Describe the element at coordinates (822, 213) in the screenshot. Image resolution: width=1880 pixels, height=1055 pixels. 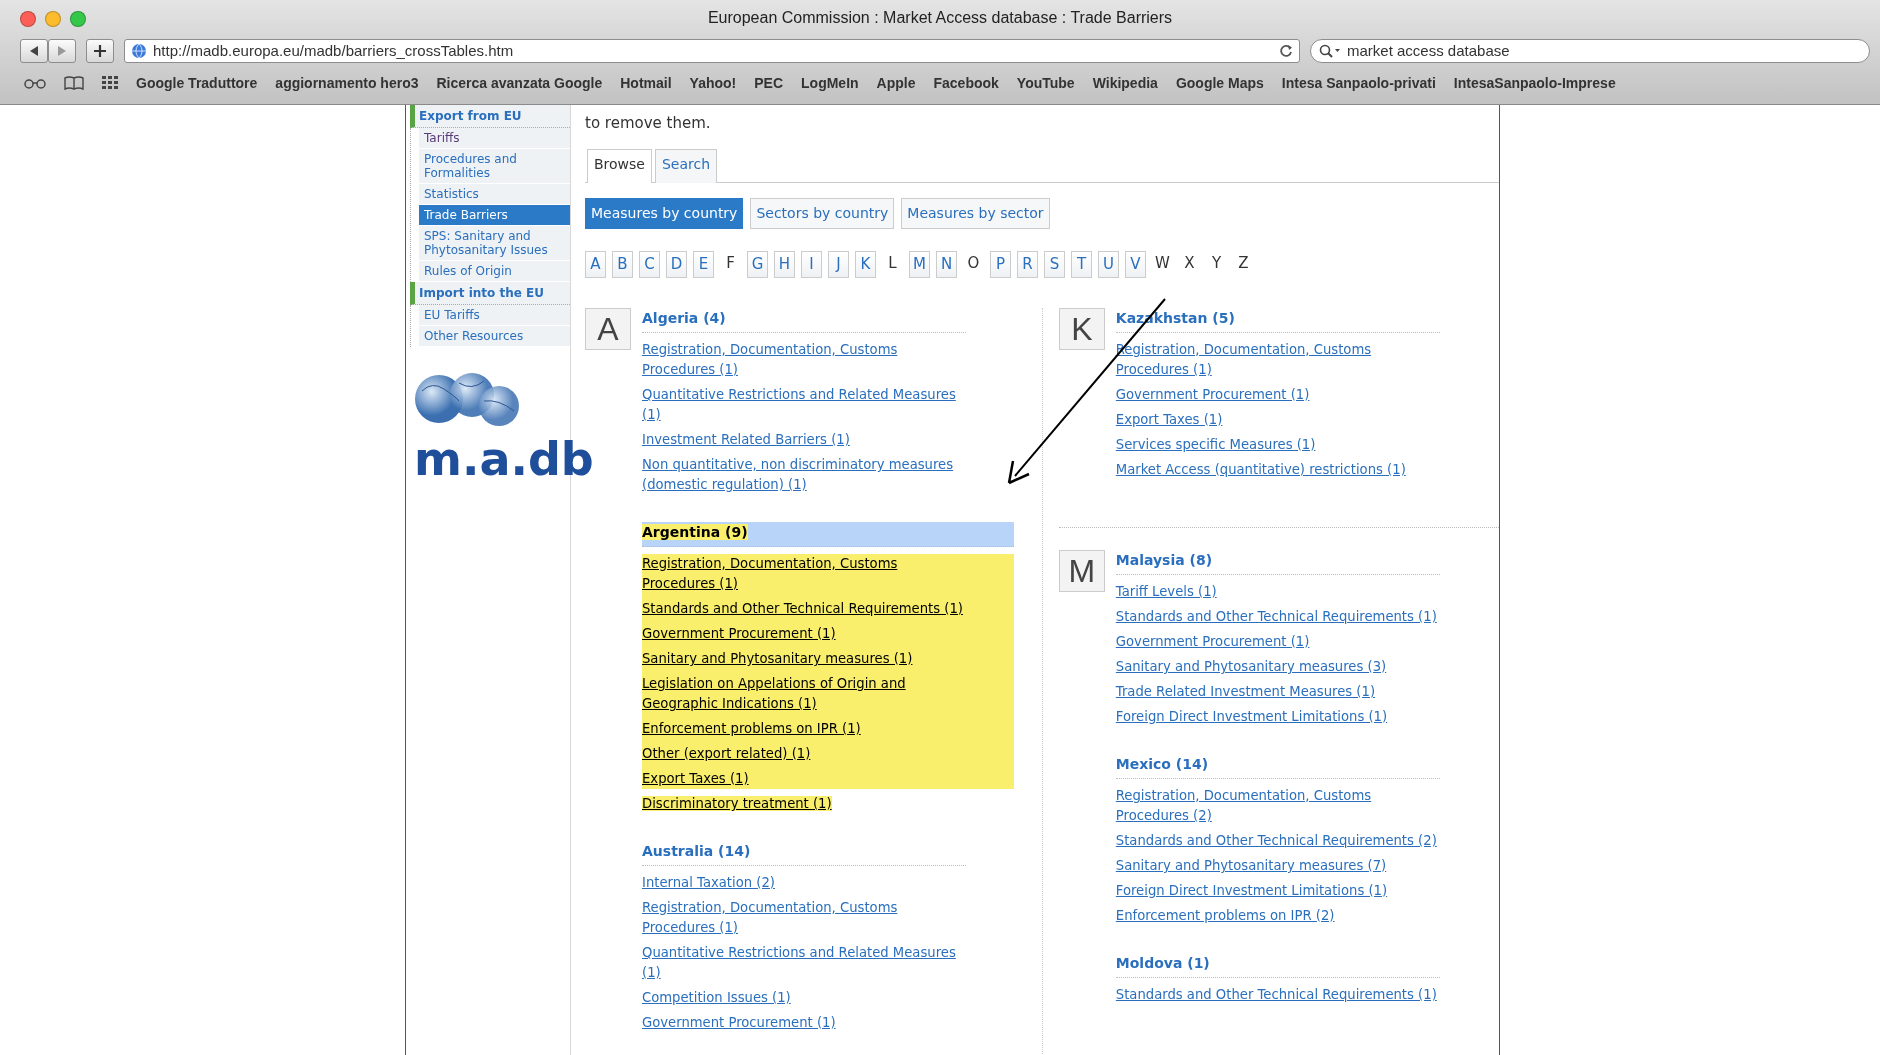
I see `view-button: Sectors by country` at that location.